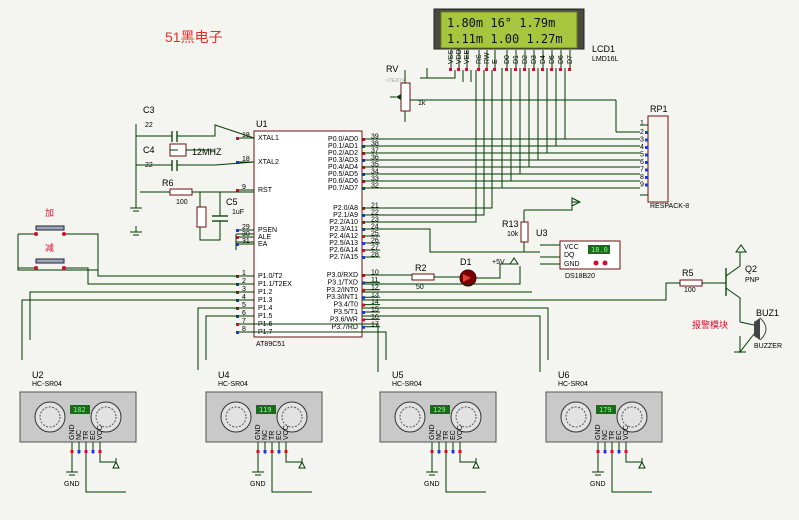 The image size is (799, 520). Describe the element at coordinates (605, 59) in the screenshot. I see `lcd-part: LMD16L` at that location.